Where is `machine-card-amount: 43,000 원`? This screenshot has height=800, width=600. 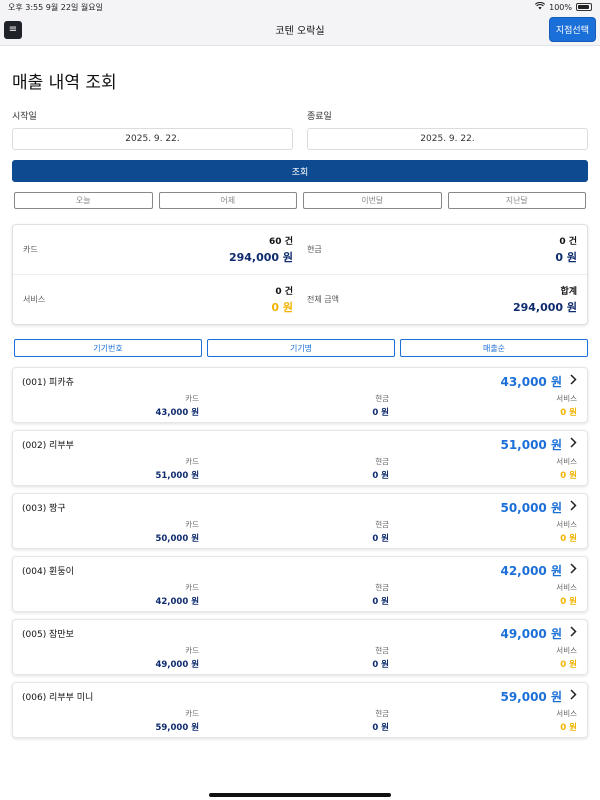 machine-card-amount: 43,000 원 is located at coordinates (177, 413).